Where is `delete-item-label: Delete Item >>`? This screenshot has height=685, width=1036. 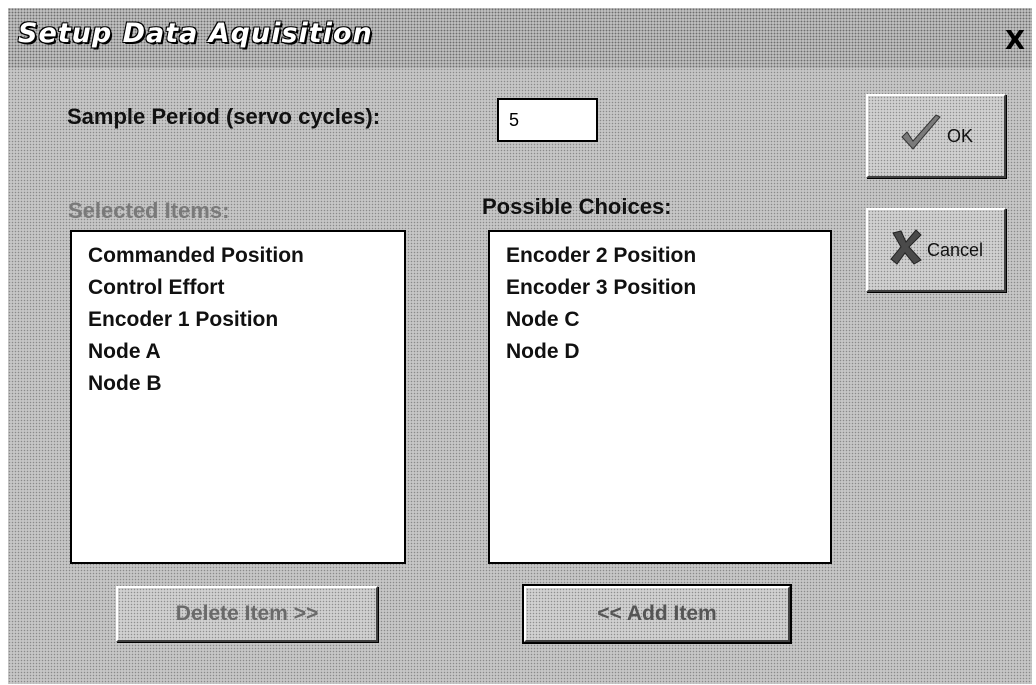 delete-item-label: Delete Item >> is located at coordinates (247, 613).